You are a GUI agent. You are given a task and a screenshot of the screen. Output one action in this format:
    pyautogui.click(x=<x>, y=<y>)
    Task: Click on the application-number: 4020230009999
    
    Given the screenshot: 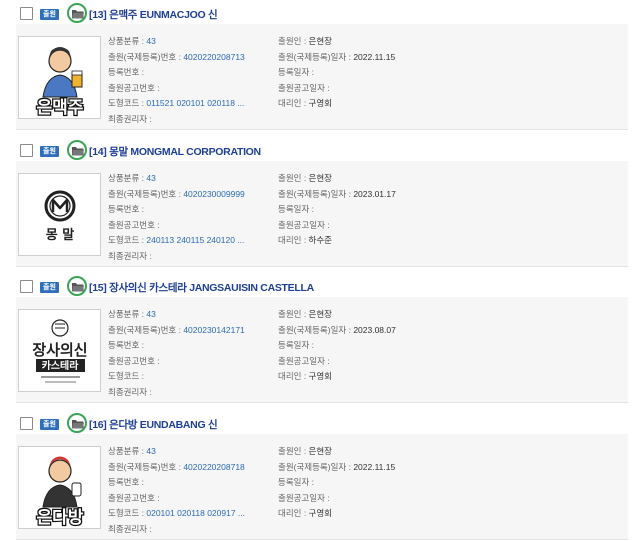 What is the action you would take?
    pyautogui.click(x=213, y=194)
    